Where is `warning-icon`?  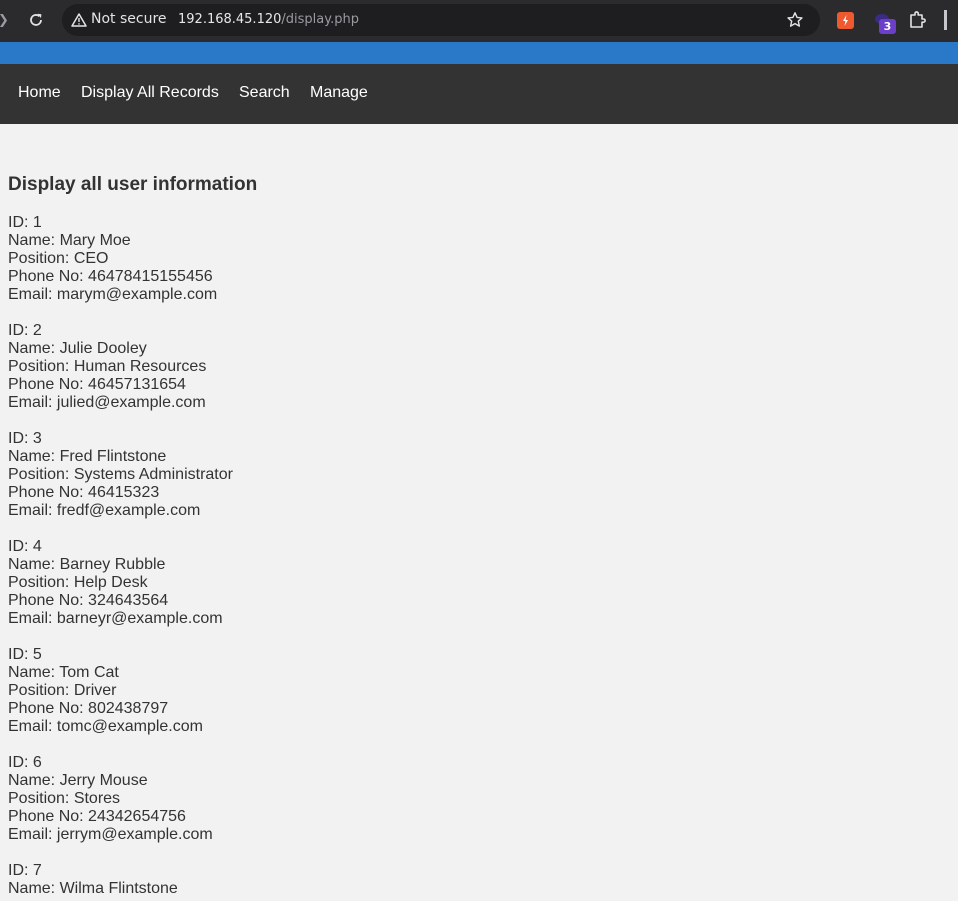
warning-icon is located at coordinates (79, 20).